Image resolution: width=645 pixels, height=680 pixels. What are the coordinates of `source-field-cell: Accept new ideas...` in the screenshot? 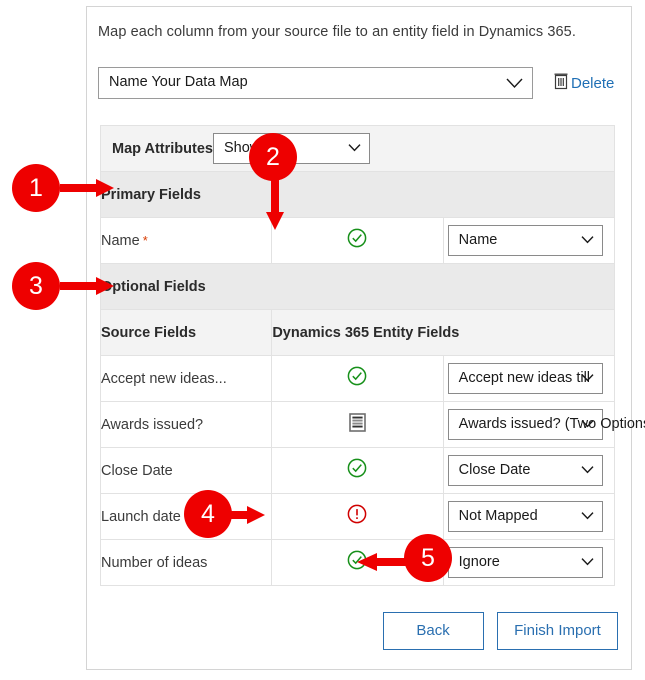 It's located at (186, 378).